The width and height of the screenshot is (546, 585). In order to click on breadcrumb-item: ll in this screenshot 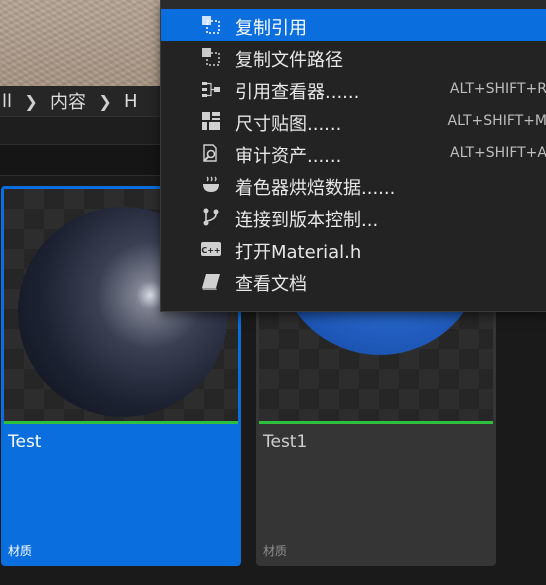, I will do `click(9, 101)`.